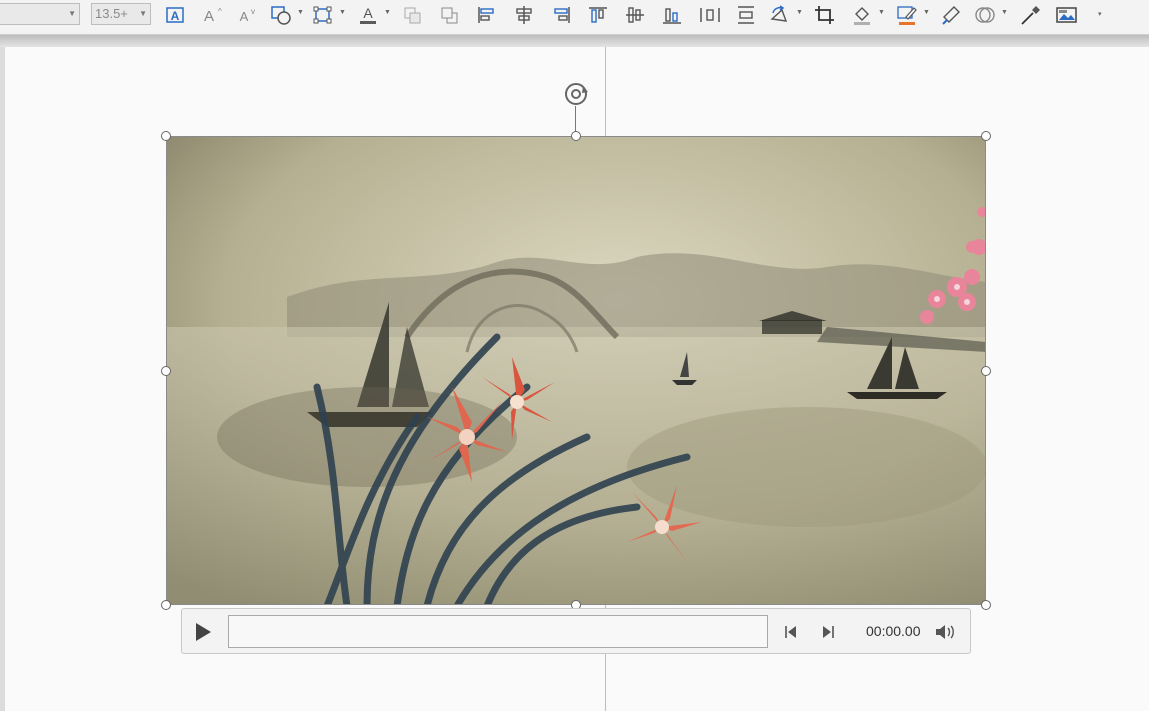 Image resolution: width=1149 pixels, height=711 pixels. I want to click on align-middle-button, so click(635, 15).